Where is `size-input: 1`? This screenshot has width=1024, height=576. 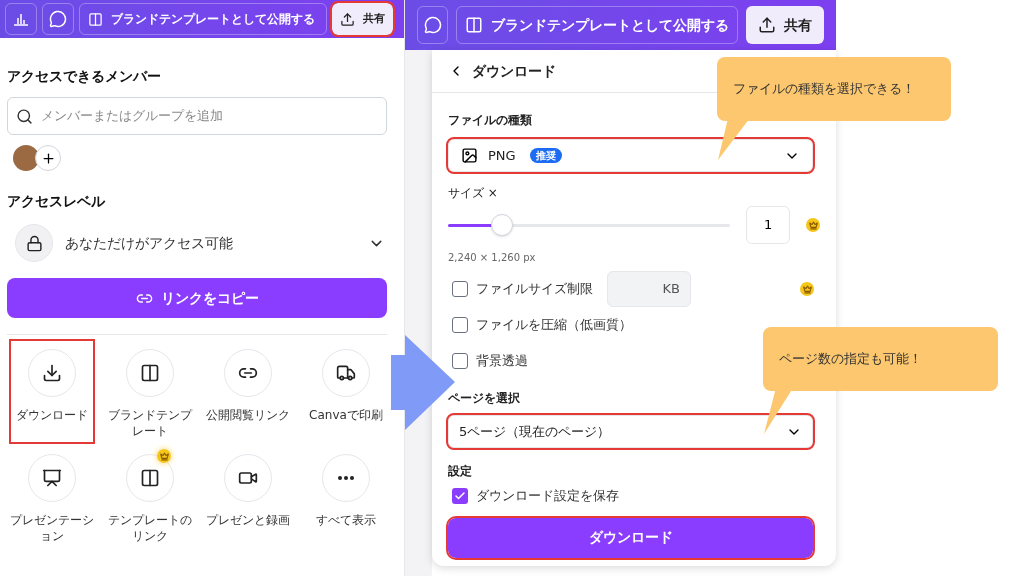 size-input: 1 is located at coordinates (768, 225).